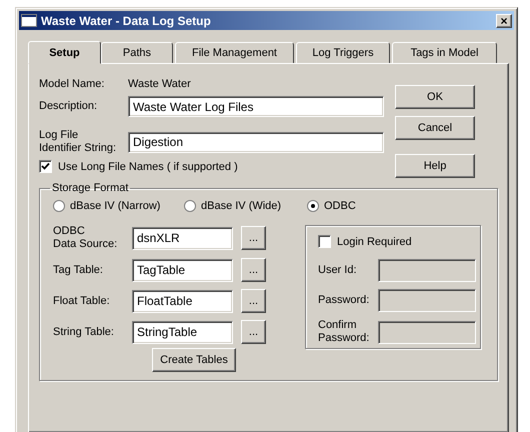  What do you see at coordinates (115, 206) in the screenshot?
I see `radio-label: dBase IV (Narrow)` at bounding box center [115, 206].